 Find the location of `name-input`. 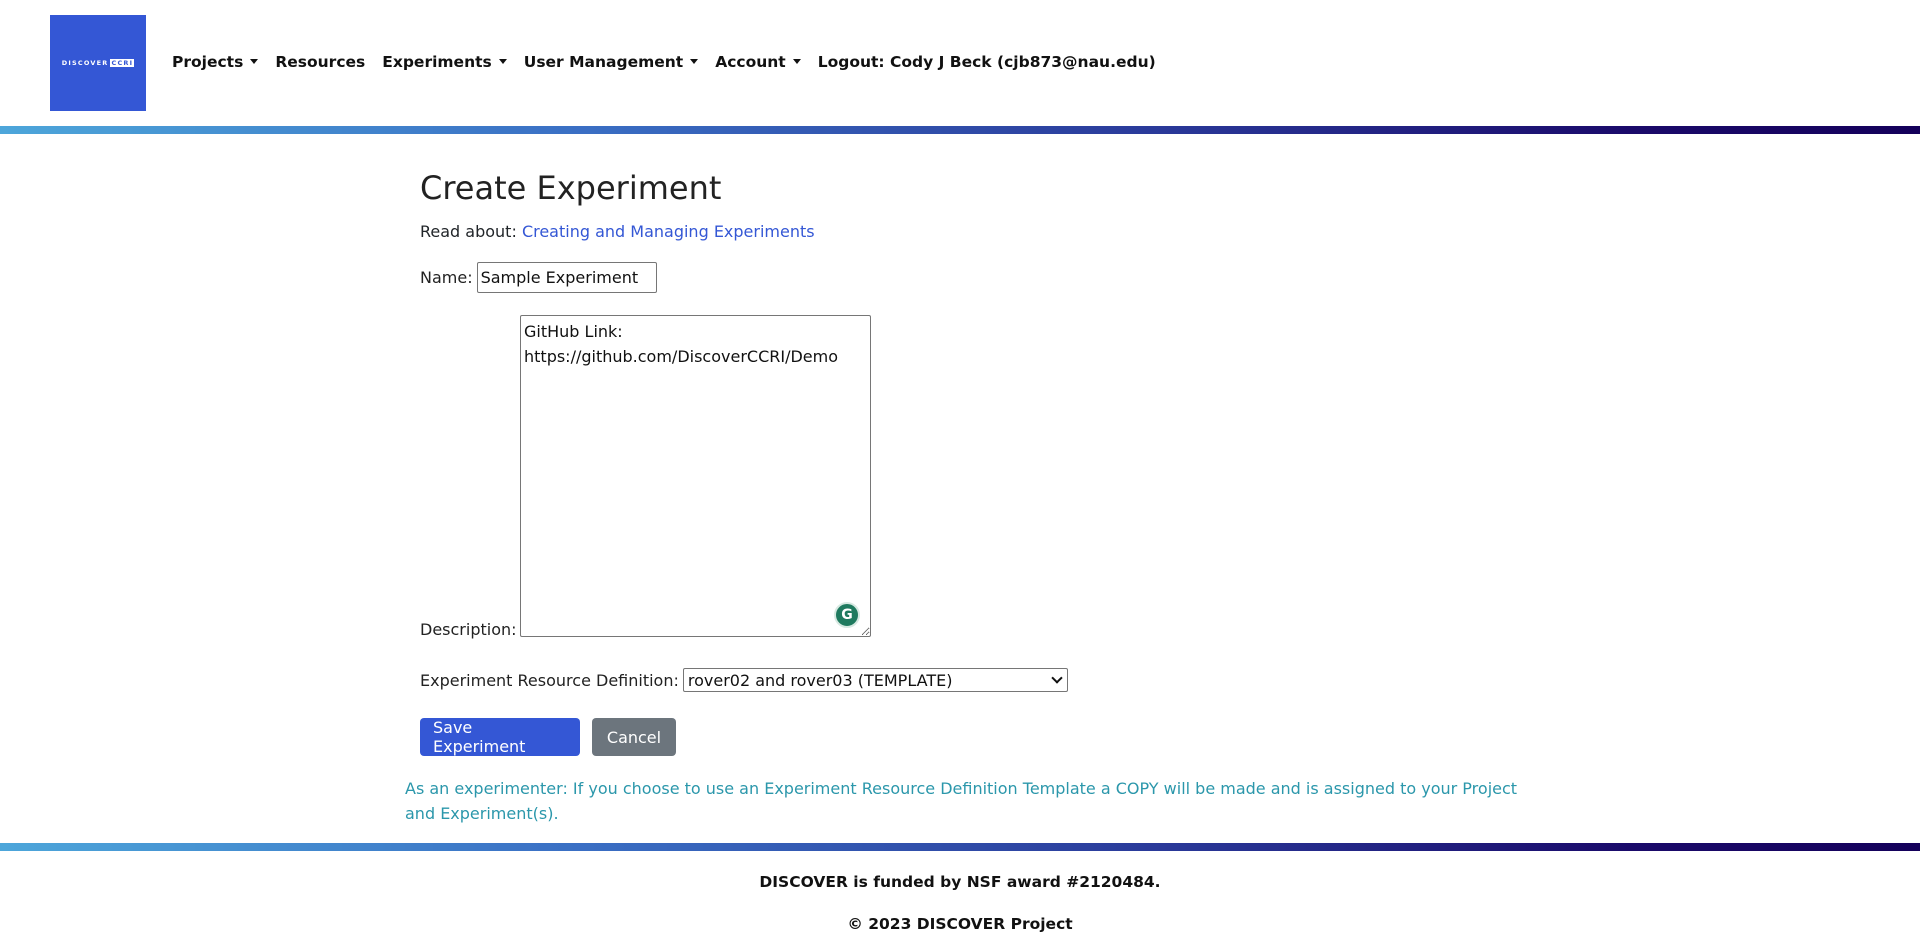

name-input is located at coordinates (566, 277).